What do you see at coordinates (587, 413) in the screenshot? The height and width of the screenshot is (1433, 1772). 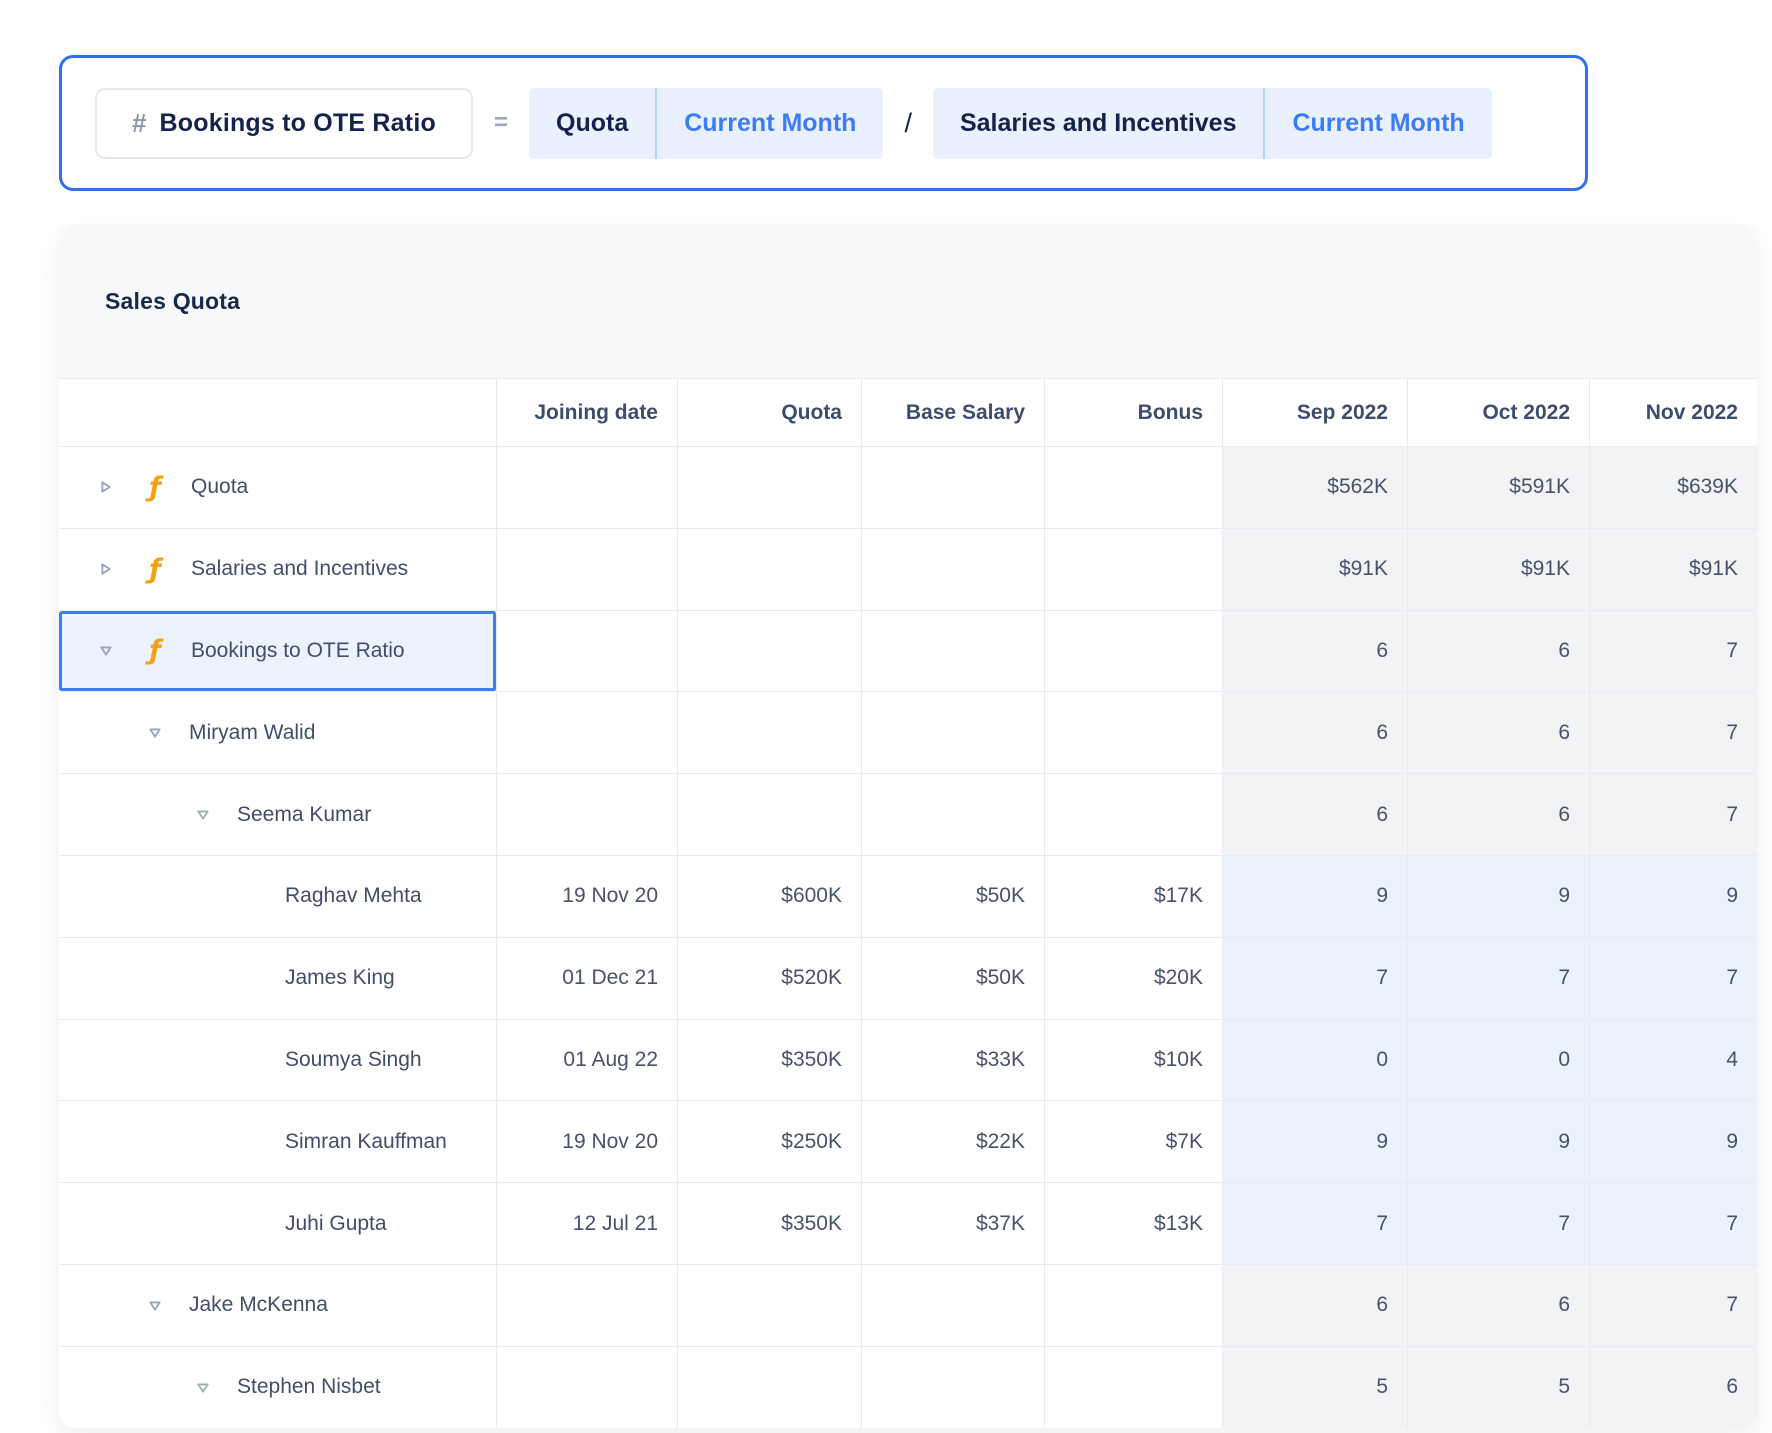 I see `column-header-joining-date: Joining date` at bounding box center [587, 413].